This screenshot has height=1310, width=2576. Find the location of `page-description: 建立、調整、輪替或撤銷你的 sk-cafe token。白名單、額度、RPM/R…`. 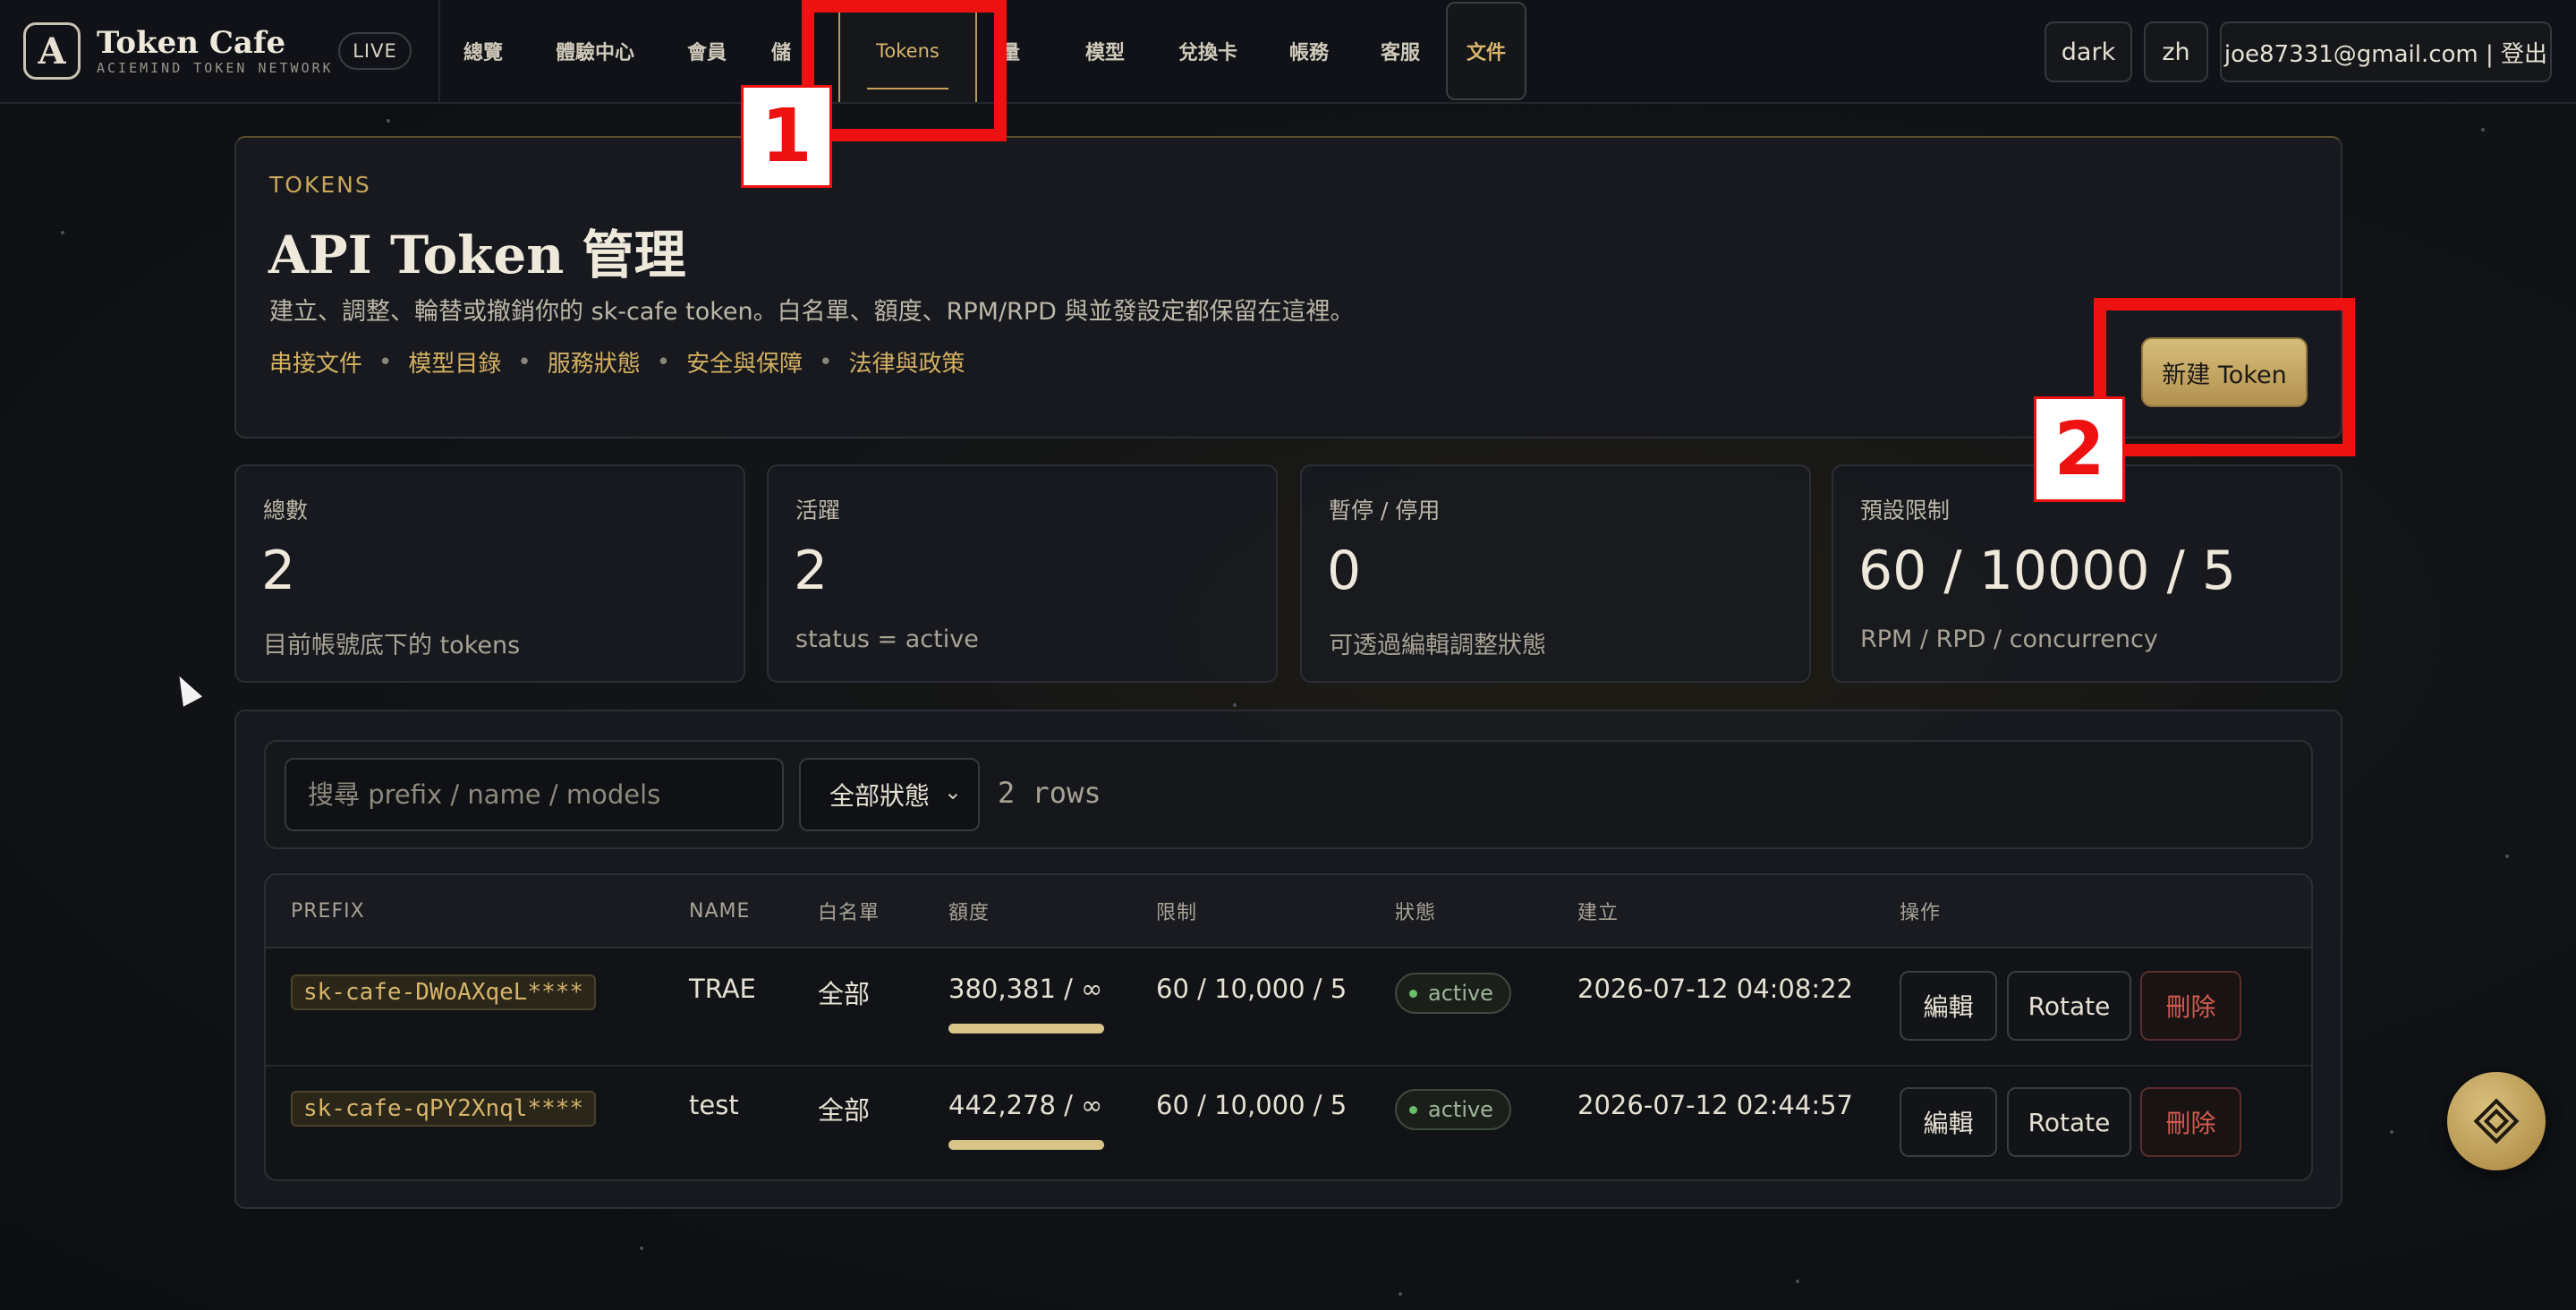

page-description: 建立、調整、輪替或撤銷你的 sk-cafe token。白名單、額度、RPM/R… is located at coordinates (812, 312).